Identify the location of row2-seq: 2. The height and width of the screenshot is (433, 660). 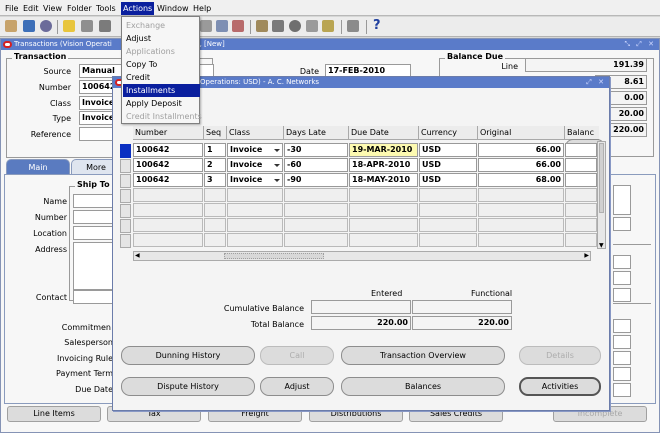
(215, 165).